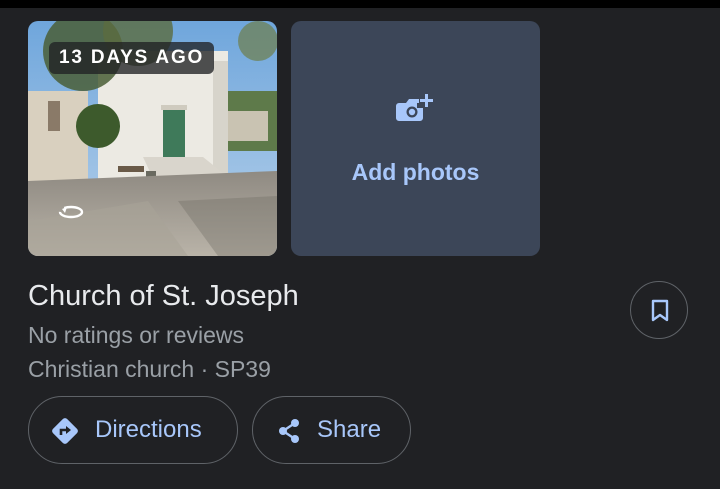 The image size is (720, 489). What do you see at coordinates (415, 172) in the screenshot?
I see `add-photos-label: Add photos` at bounding box center [415, 172].